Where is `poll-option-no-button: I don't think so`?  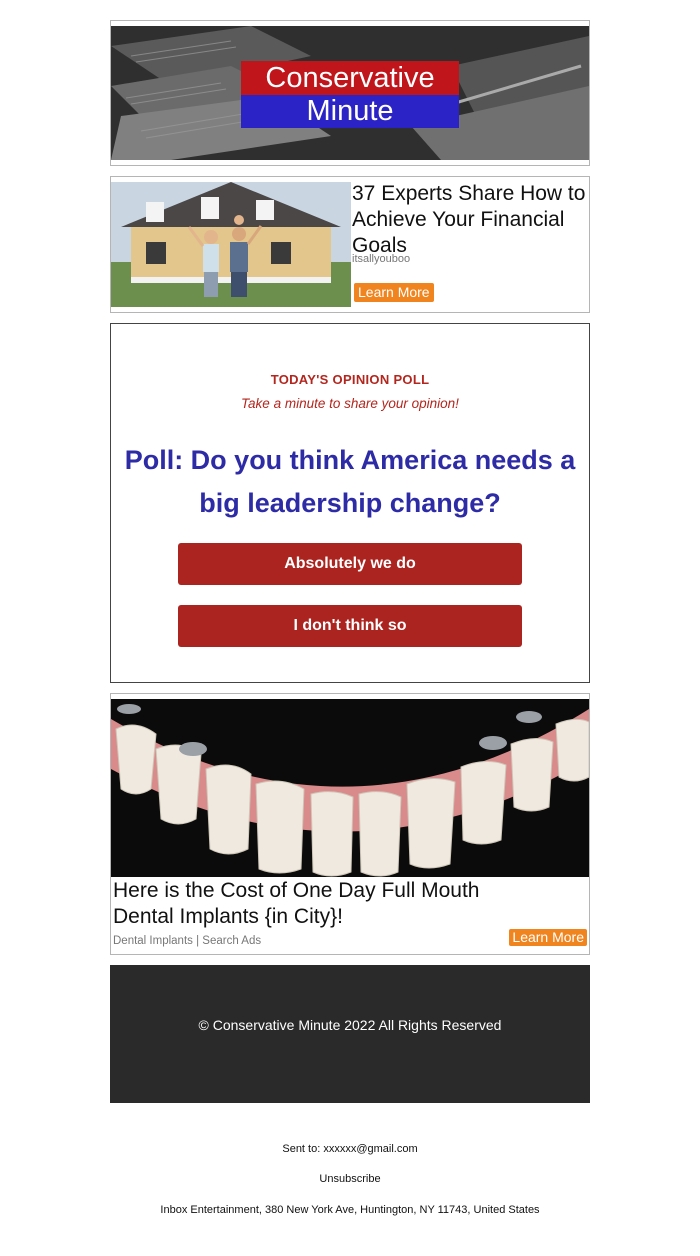 poll-option-no-button: I don't think so is located at coordinates (350, 626).